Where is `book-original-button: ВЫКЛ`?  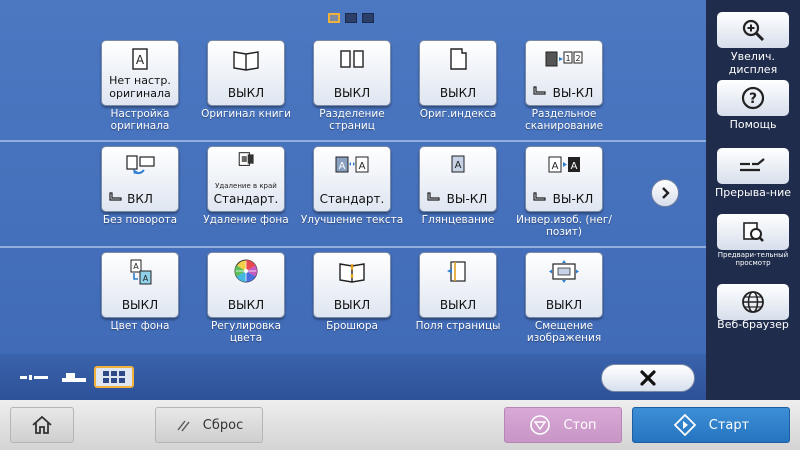 book-original-button: ВЫКЛ is located at coordinates (246, 73).